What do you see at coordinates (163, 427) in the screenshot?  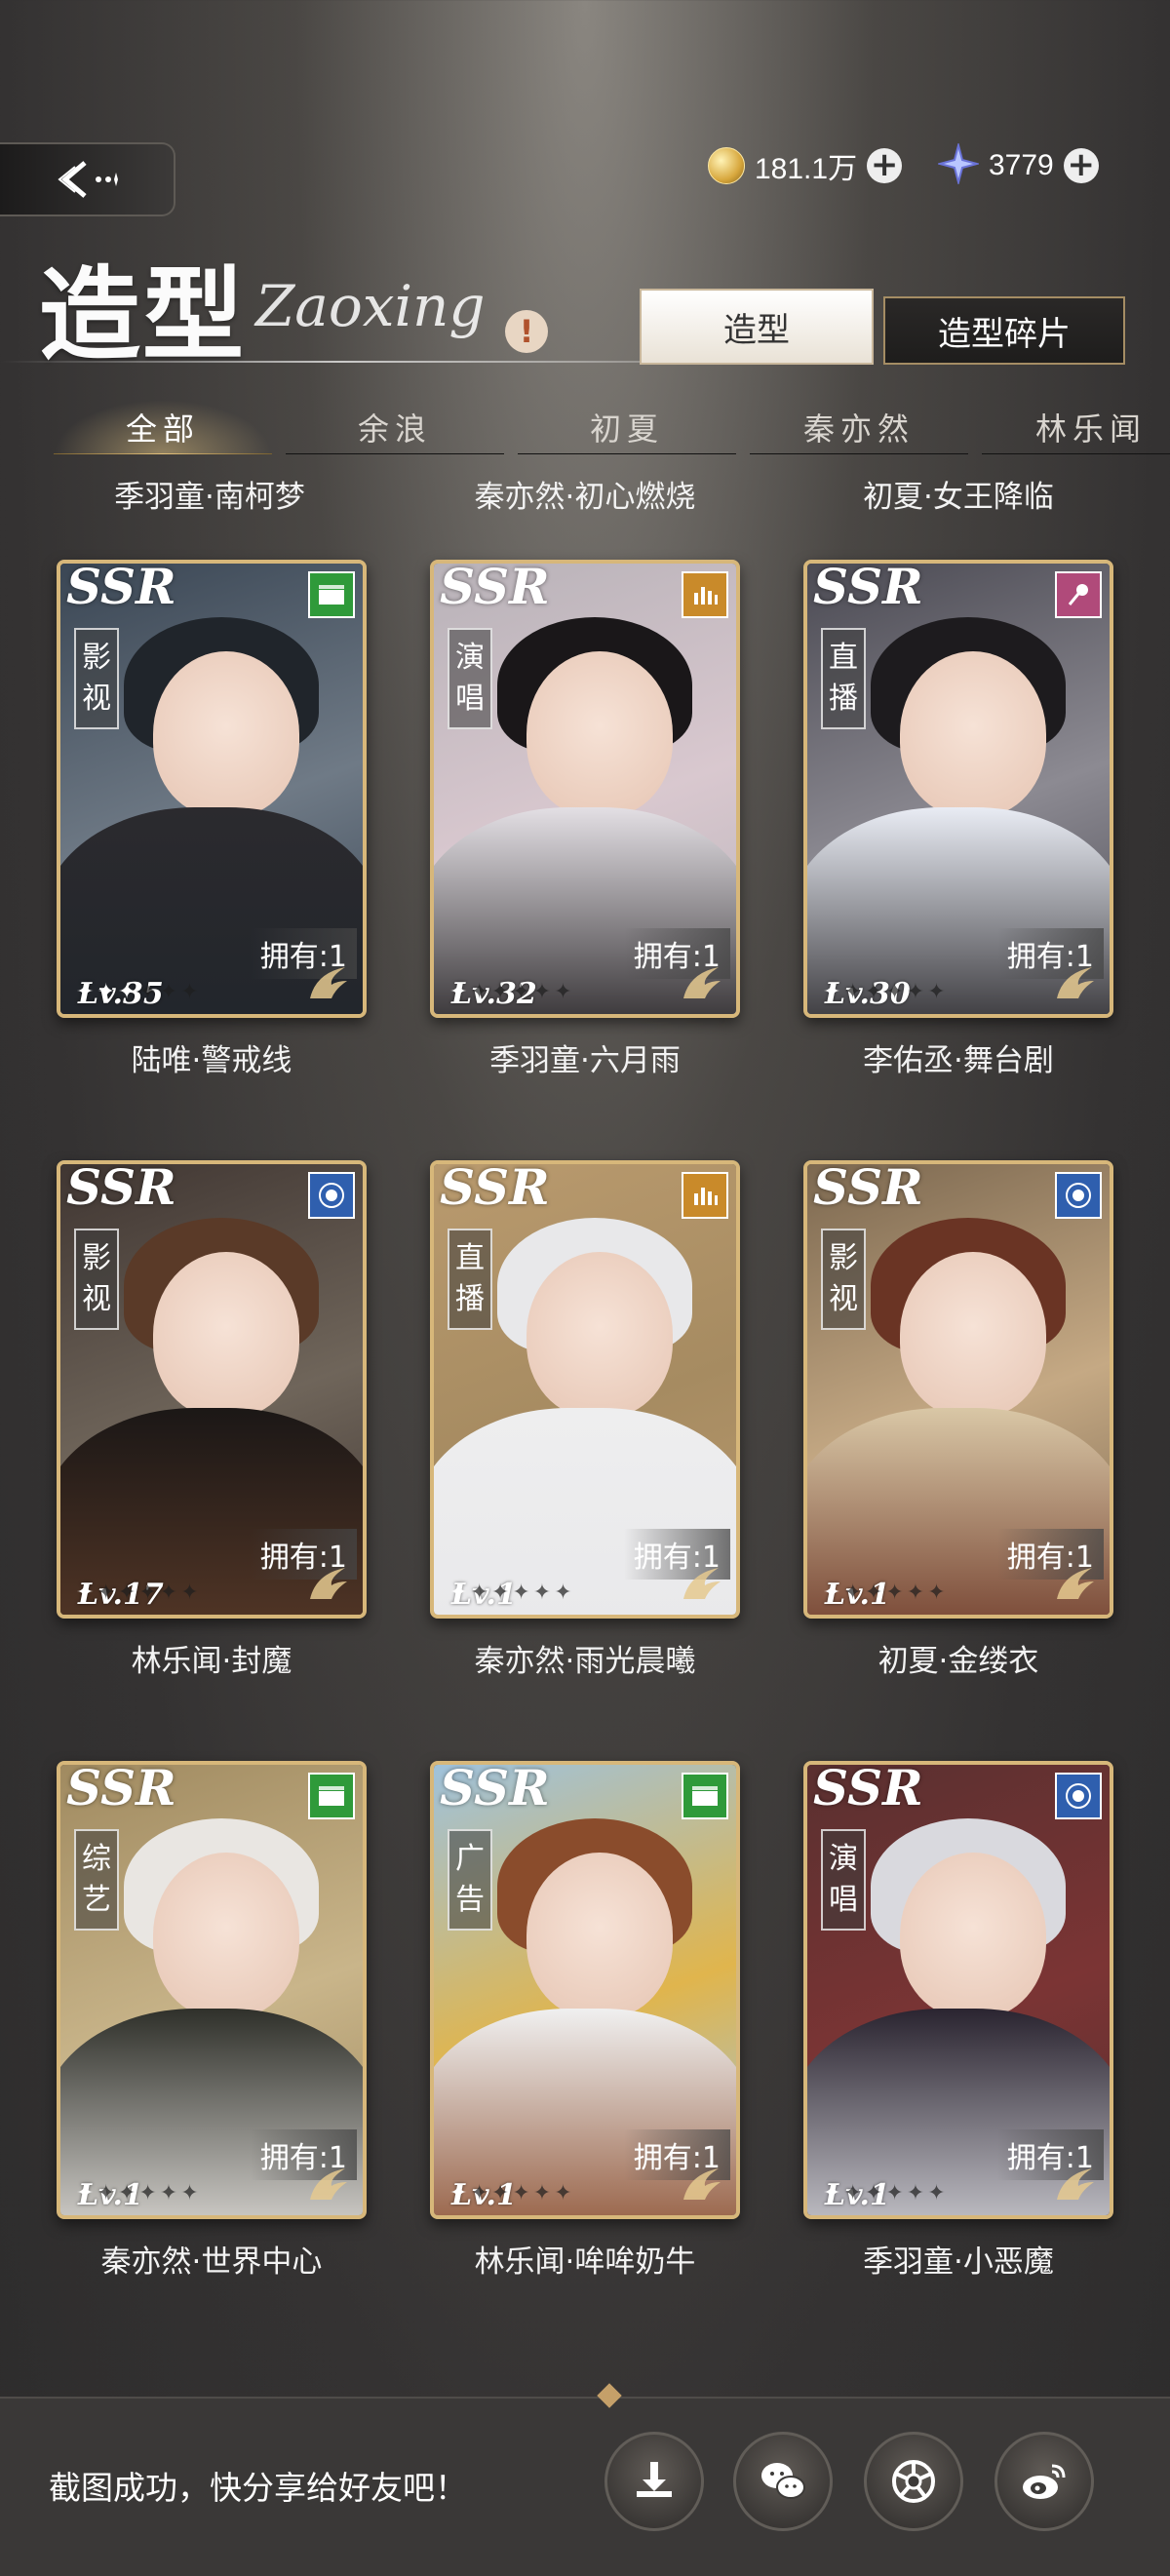 I see `filter-tab-all: 全部` at bounding box center [163, 427].